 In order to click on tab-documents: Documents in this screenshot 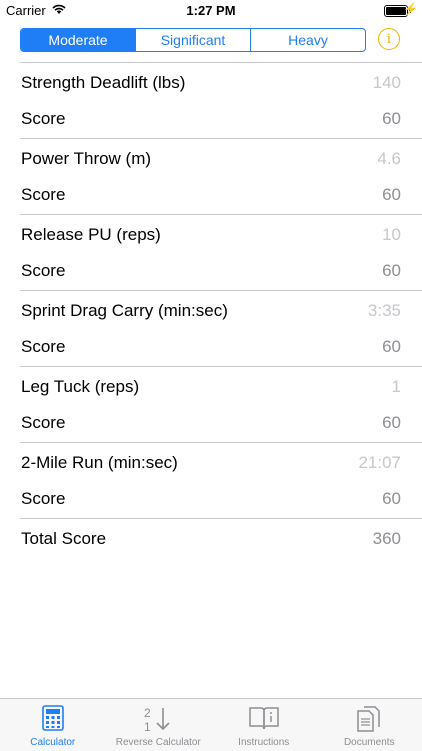, I will do `click(369, 725)`.